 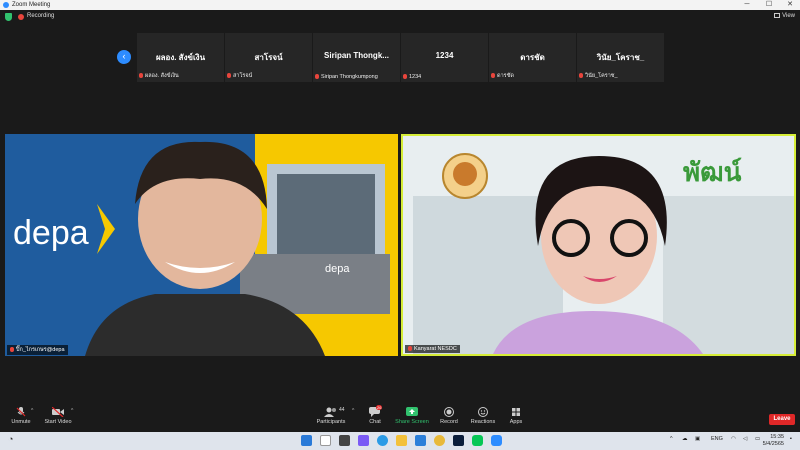 I want to click on share-screen-icon, so click(x=412, y=411).